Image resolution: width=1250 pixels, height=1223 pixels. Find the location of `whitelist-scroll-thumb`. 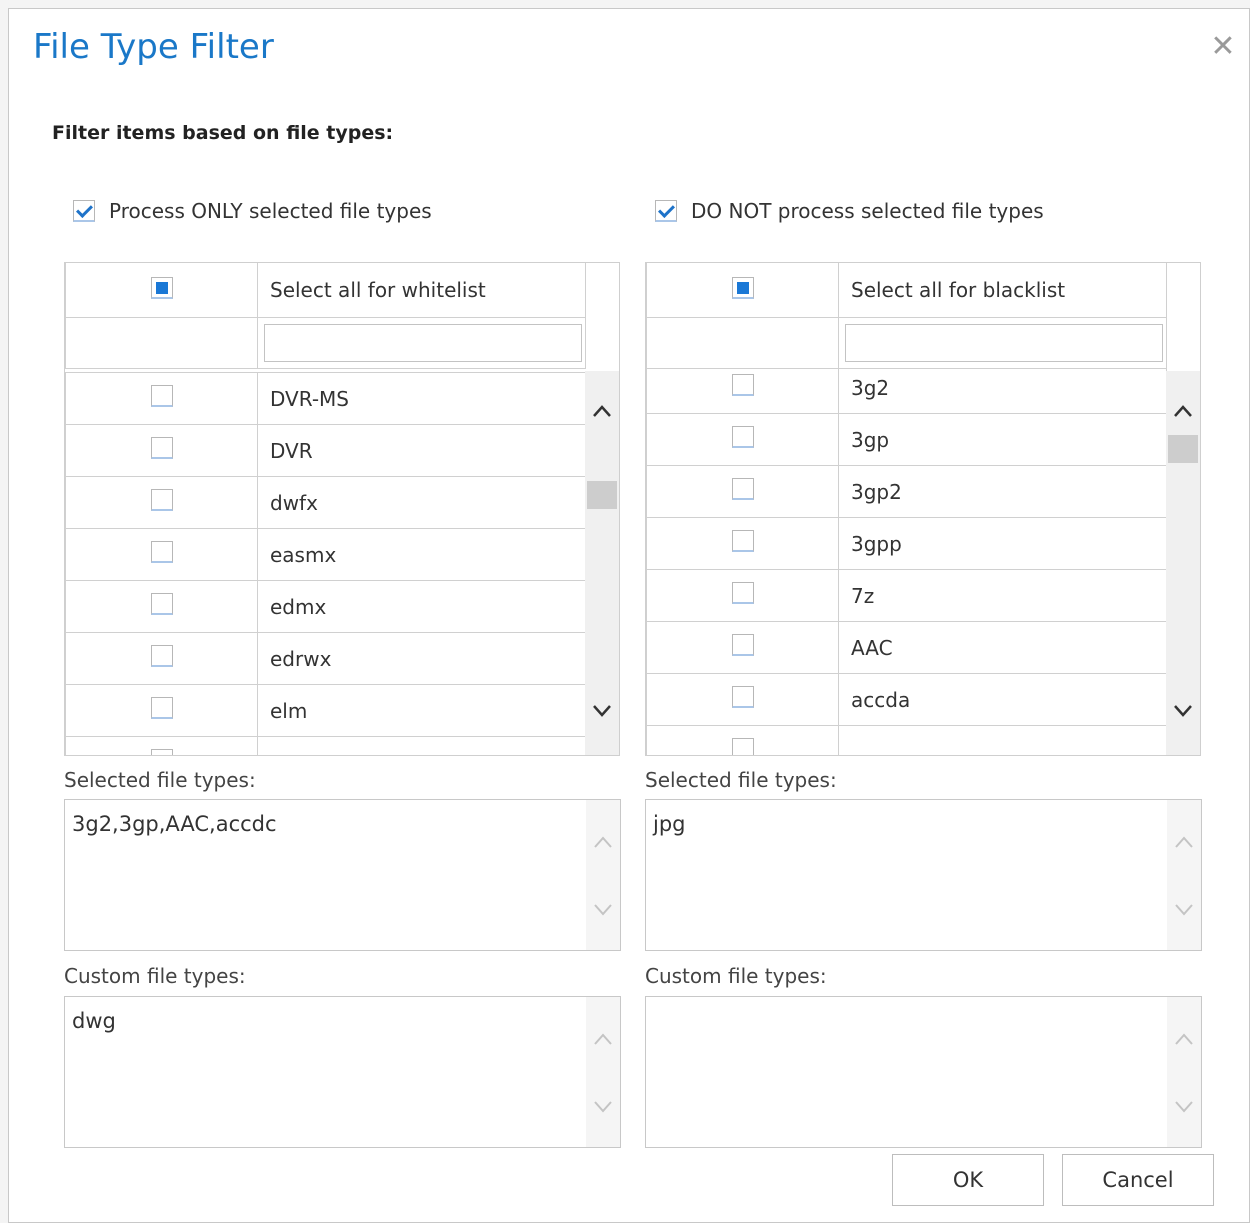

whitelist-scroll-thumb is located at coordinates (602, 495).